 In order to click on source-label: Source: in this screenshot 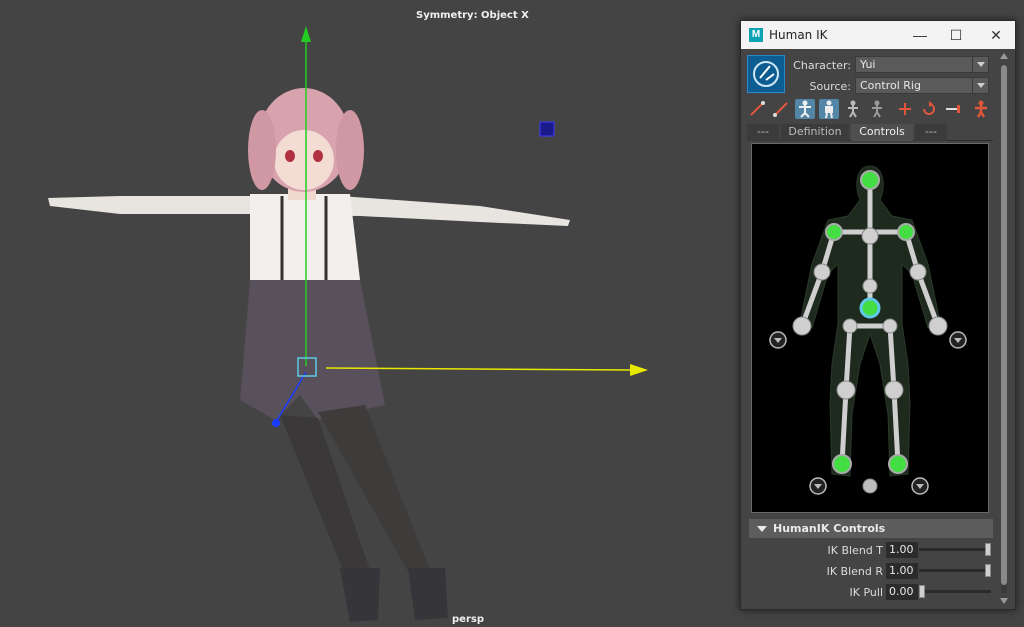, I will do `click(830, 86)`.